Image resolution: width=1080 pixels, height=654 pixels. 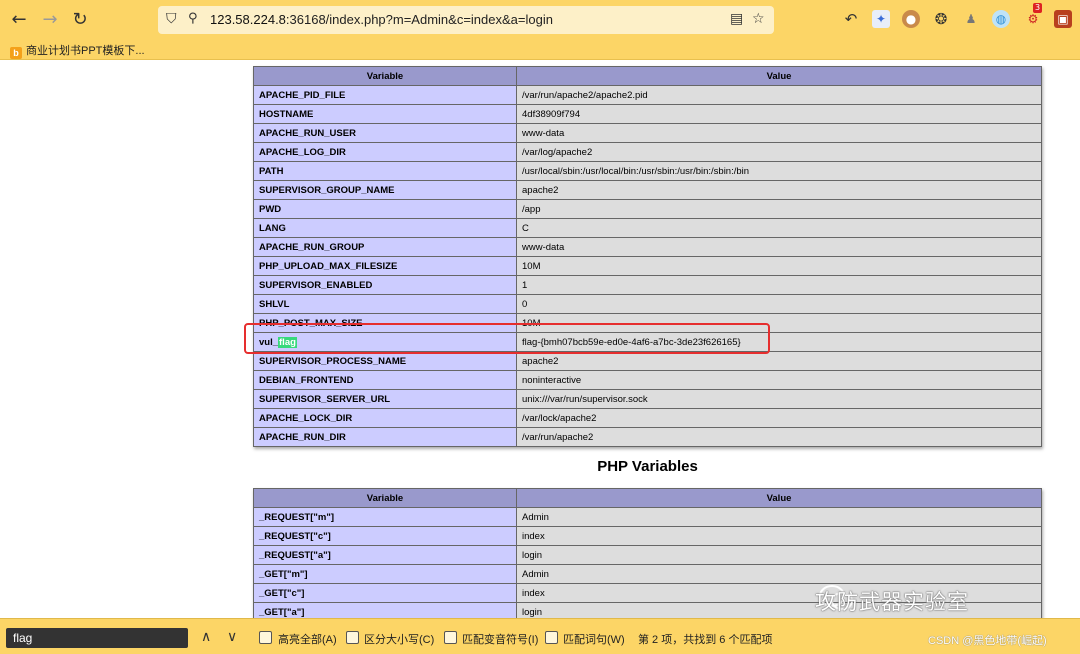 What do you see at coordinates (265, 637) in the screenshot?
I see `highlight-all-checkbox` at bounding box center [265, 637].